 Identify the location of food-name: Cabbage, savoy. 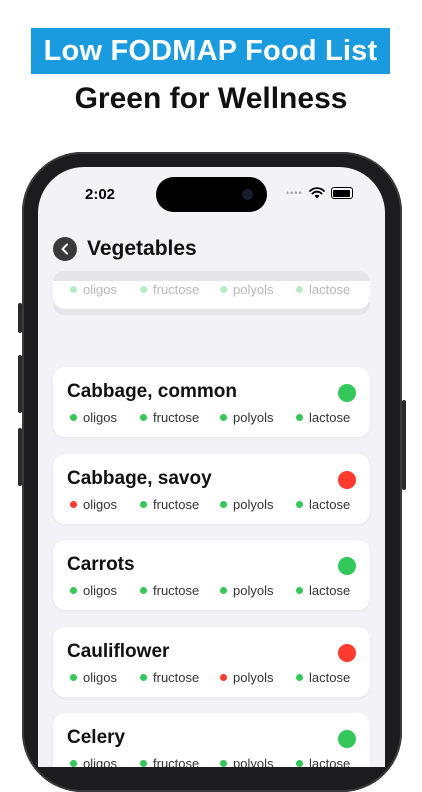
(139, 478).